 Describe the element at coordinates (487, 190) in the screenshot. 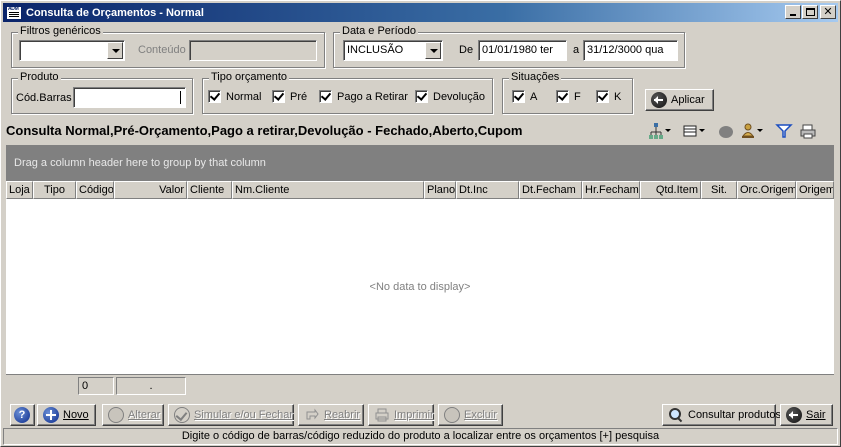

I see `col-dt-inc: Dt.Inc` at that location.